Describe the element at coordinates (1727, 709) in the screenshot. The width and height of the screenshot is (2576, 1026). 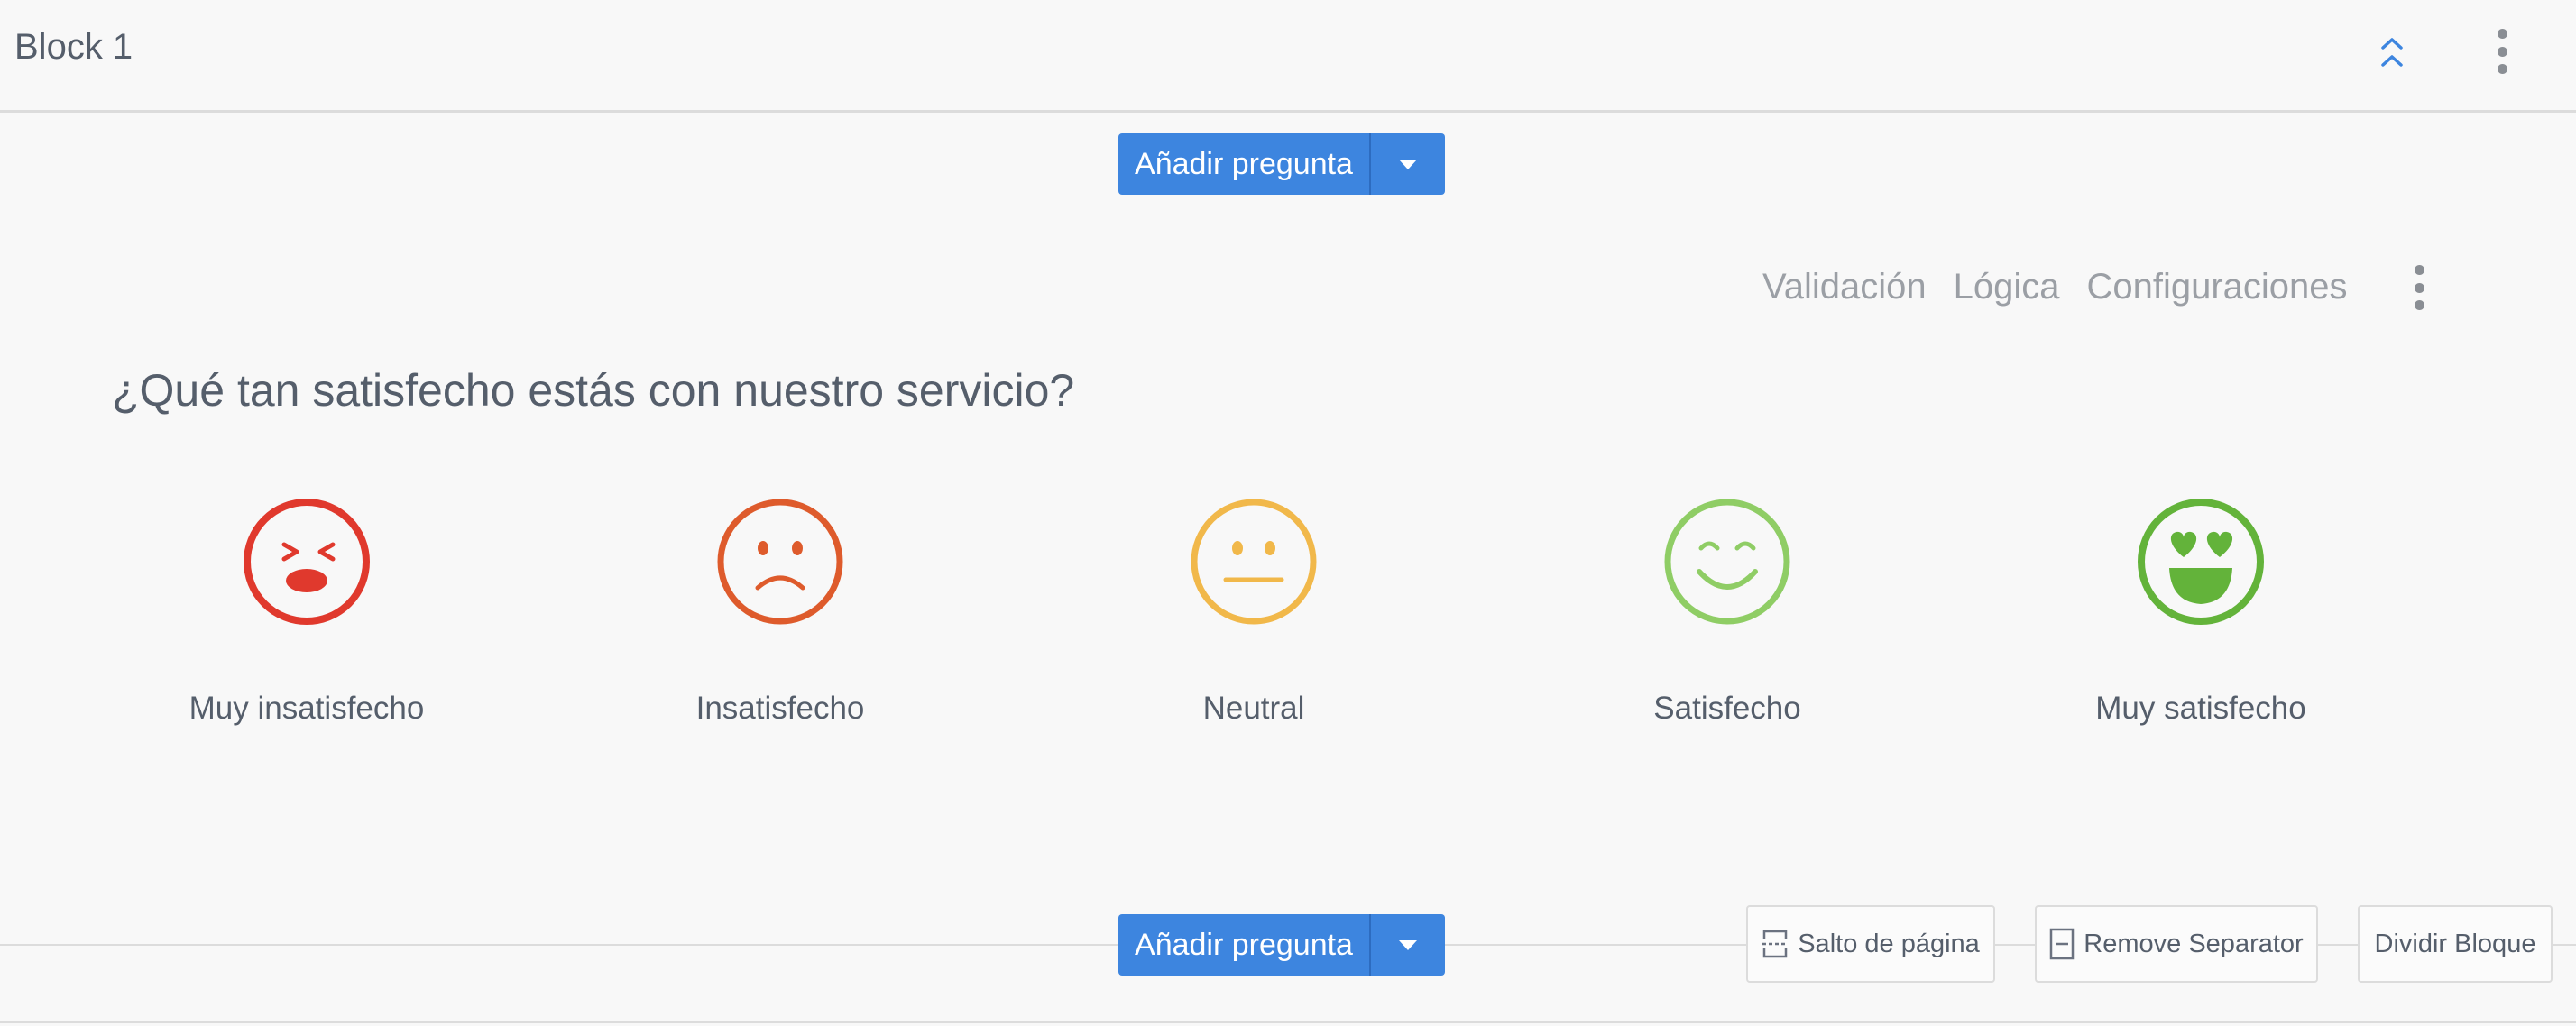
I see `option-label: Satisfecho` at that location.